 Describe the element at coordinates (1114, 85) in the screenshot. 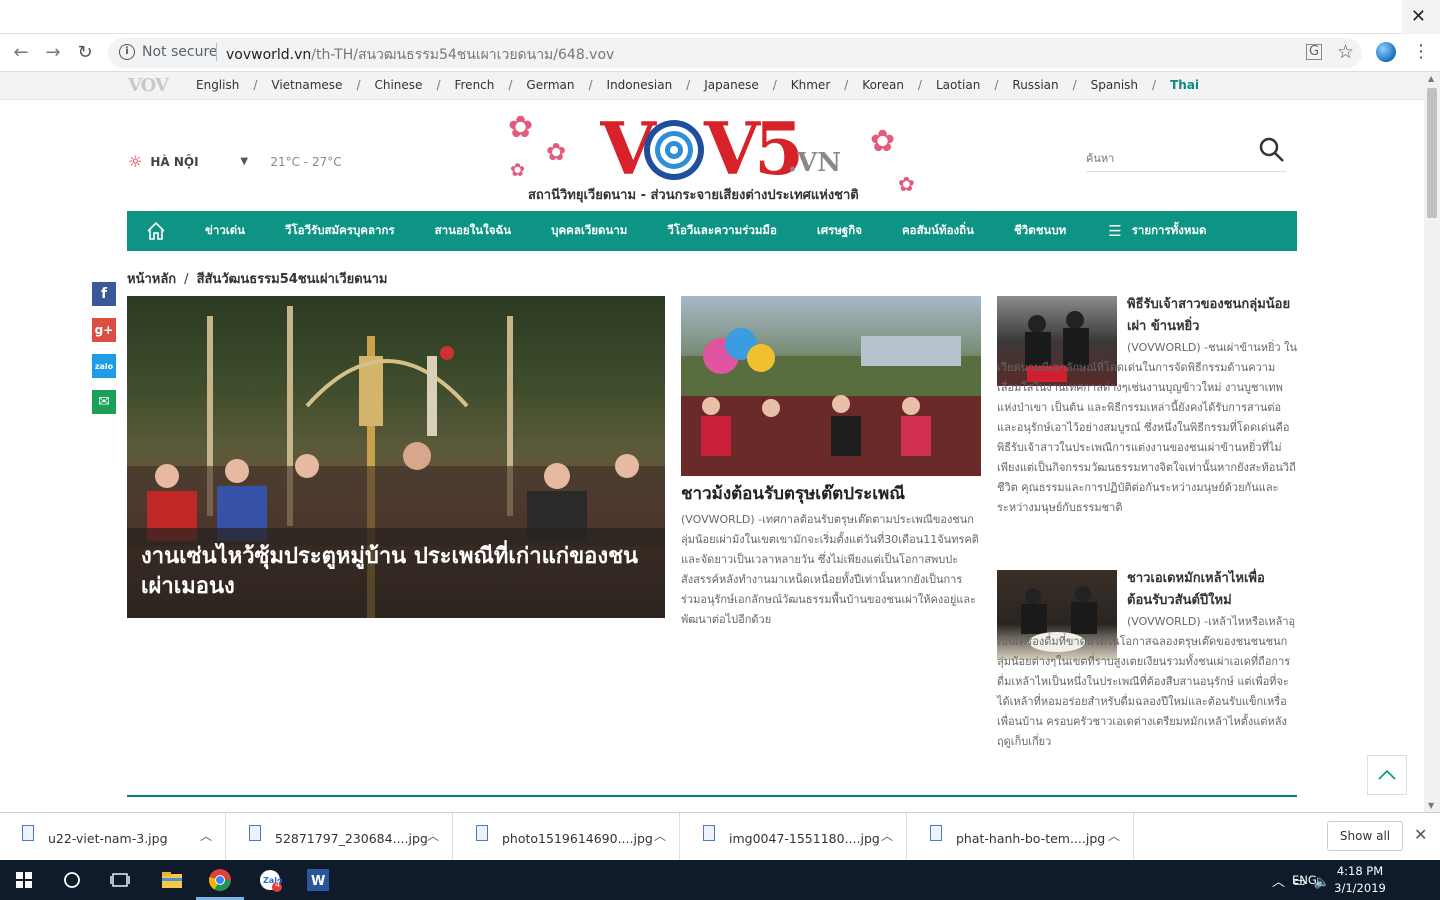

I see `lang-spanish: Spanish` at that location.